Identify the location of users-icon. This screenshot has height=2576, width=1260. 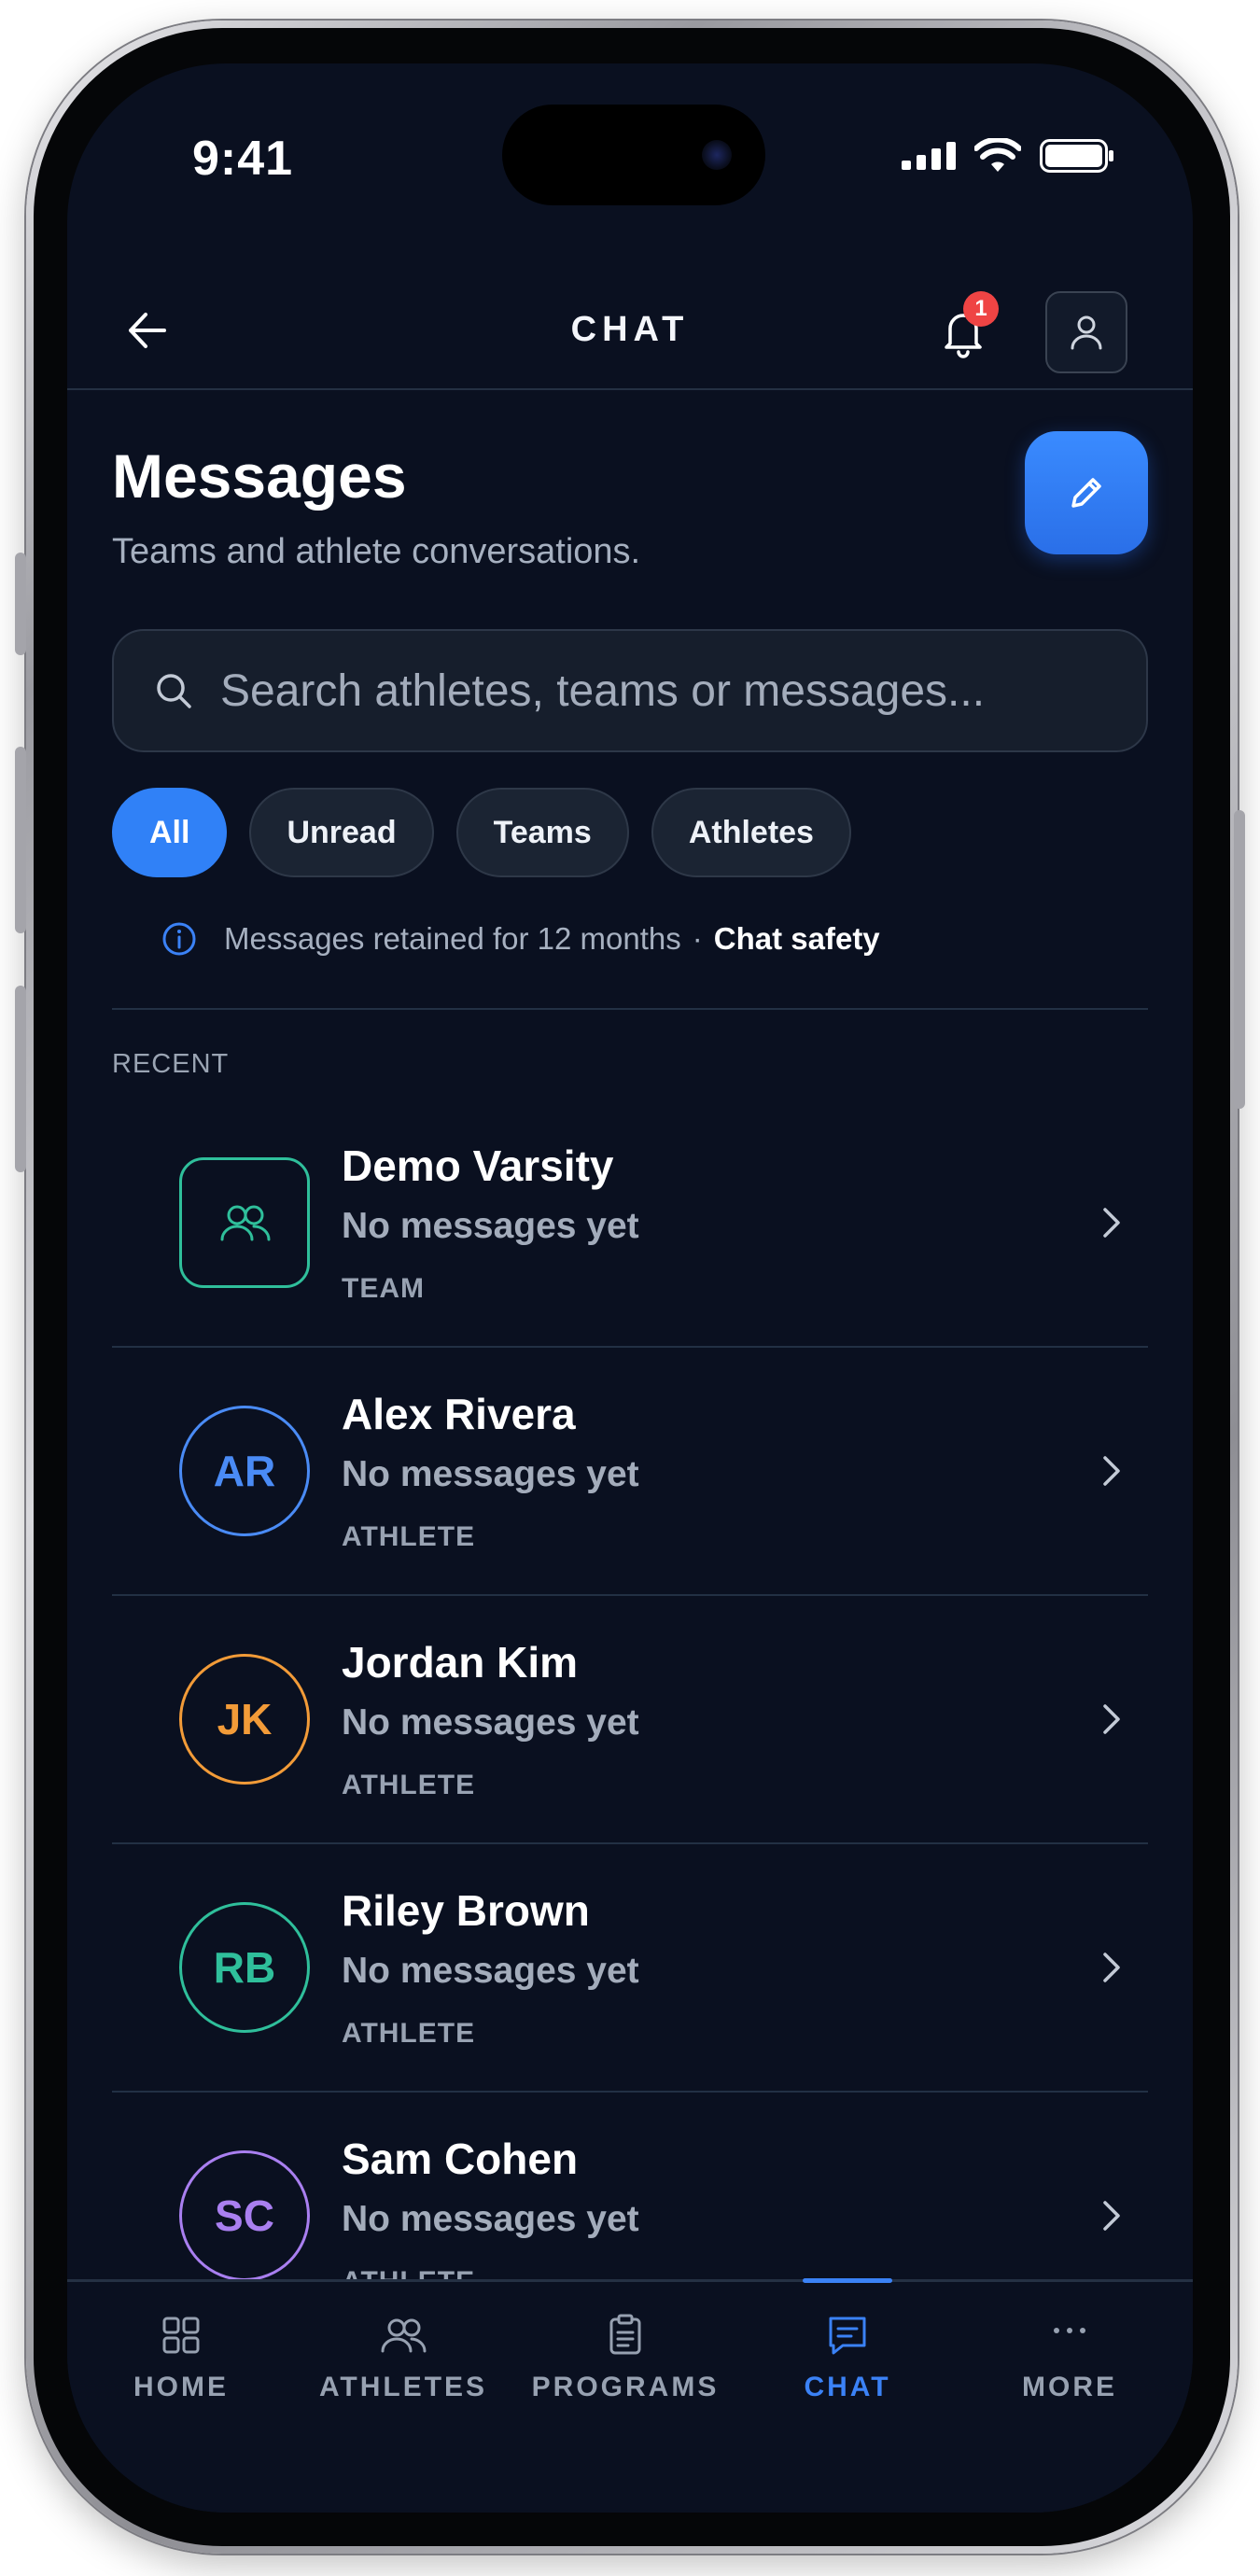
(404, 2335).